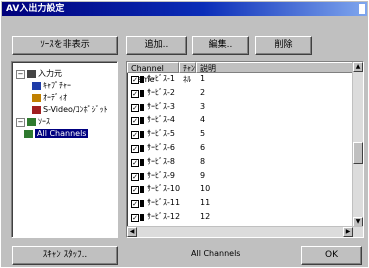 The image size is (369, 268). Describe the element at coordinates (132, 232) in the screenshot. I see `scroll-left-icon: ◀` at that location.